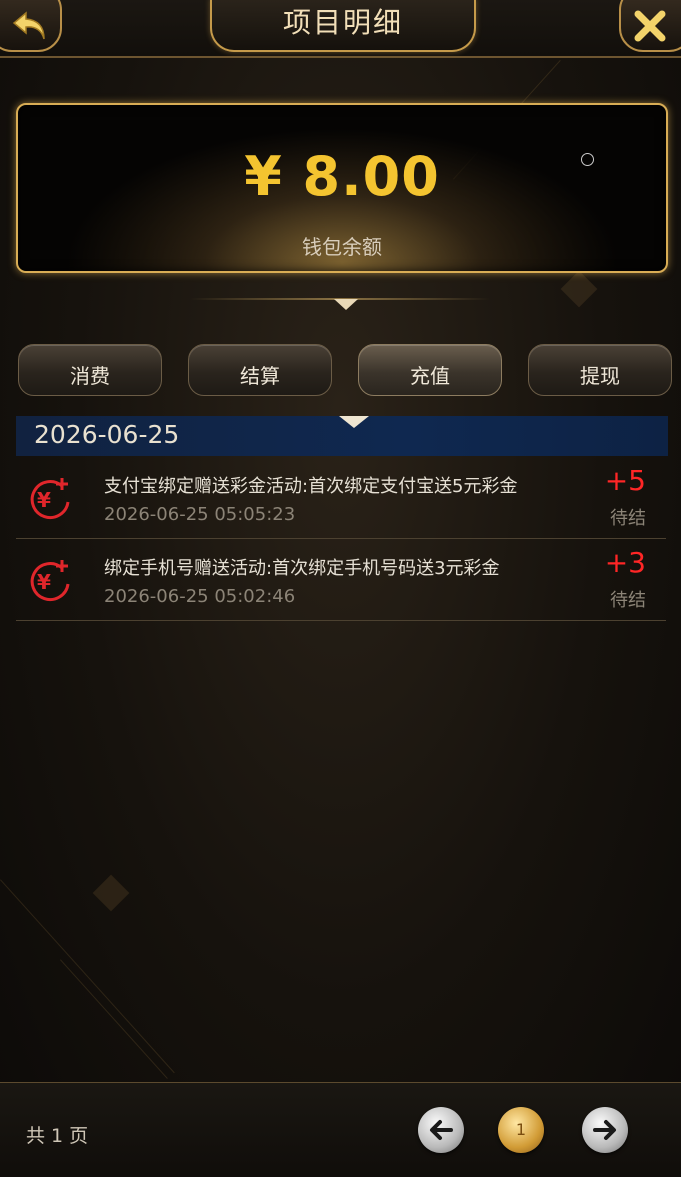  What do you see at coordinates (340, 1129) in the screenshot?
I see `pagination-bar: 共 1 页 1` at bounding box center [340, 1129].